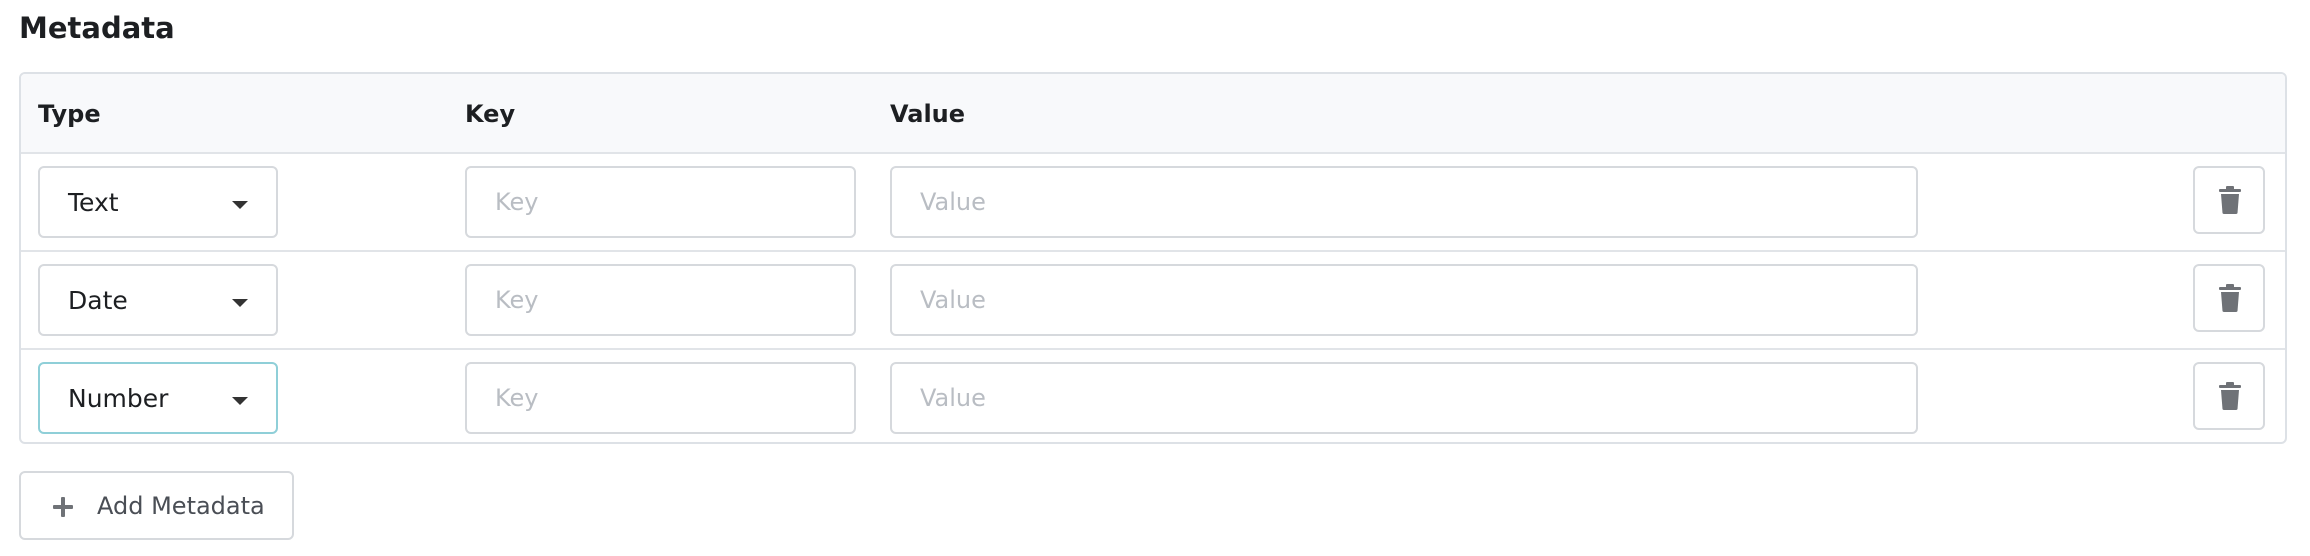  I want to click on column-header-value: Value, so click(928, 114).